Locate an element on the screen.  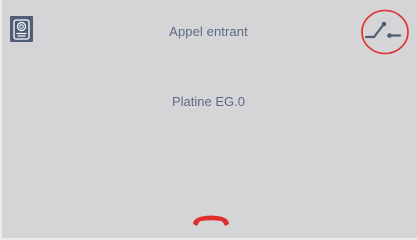
highlight-circle is located at coordinates (385, 32).